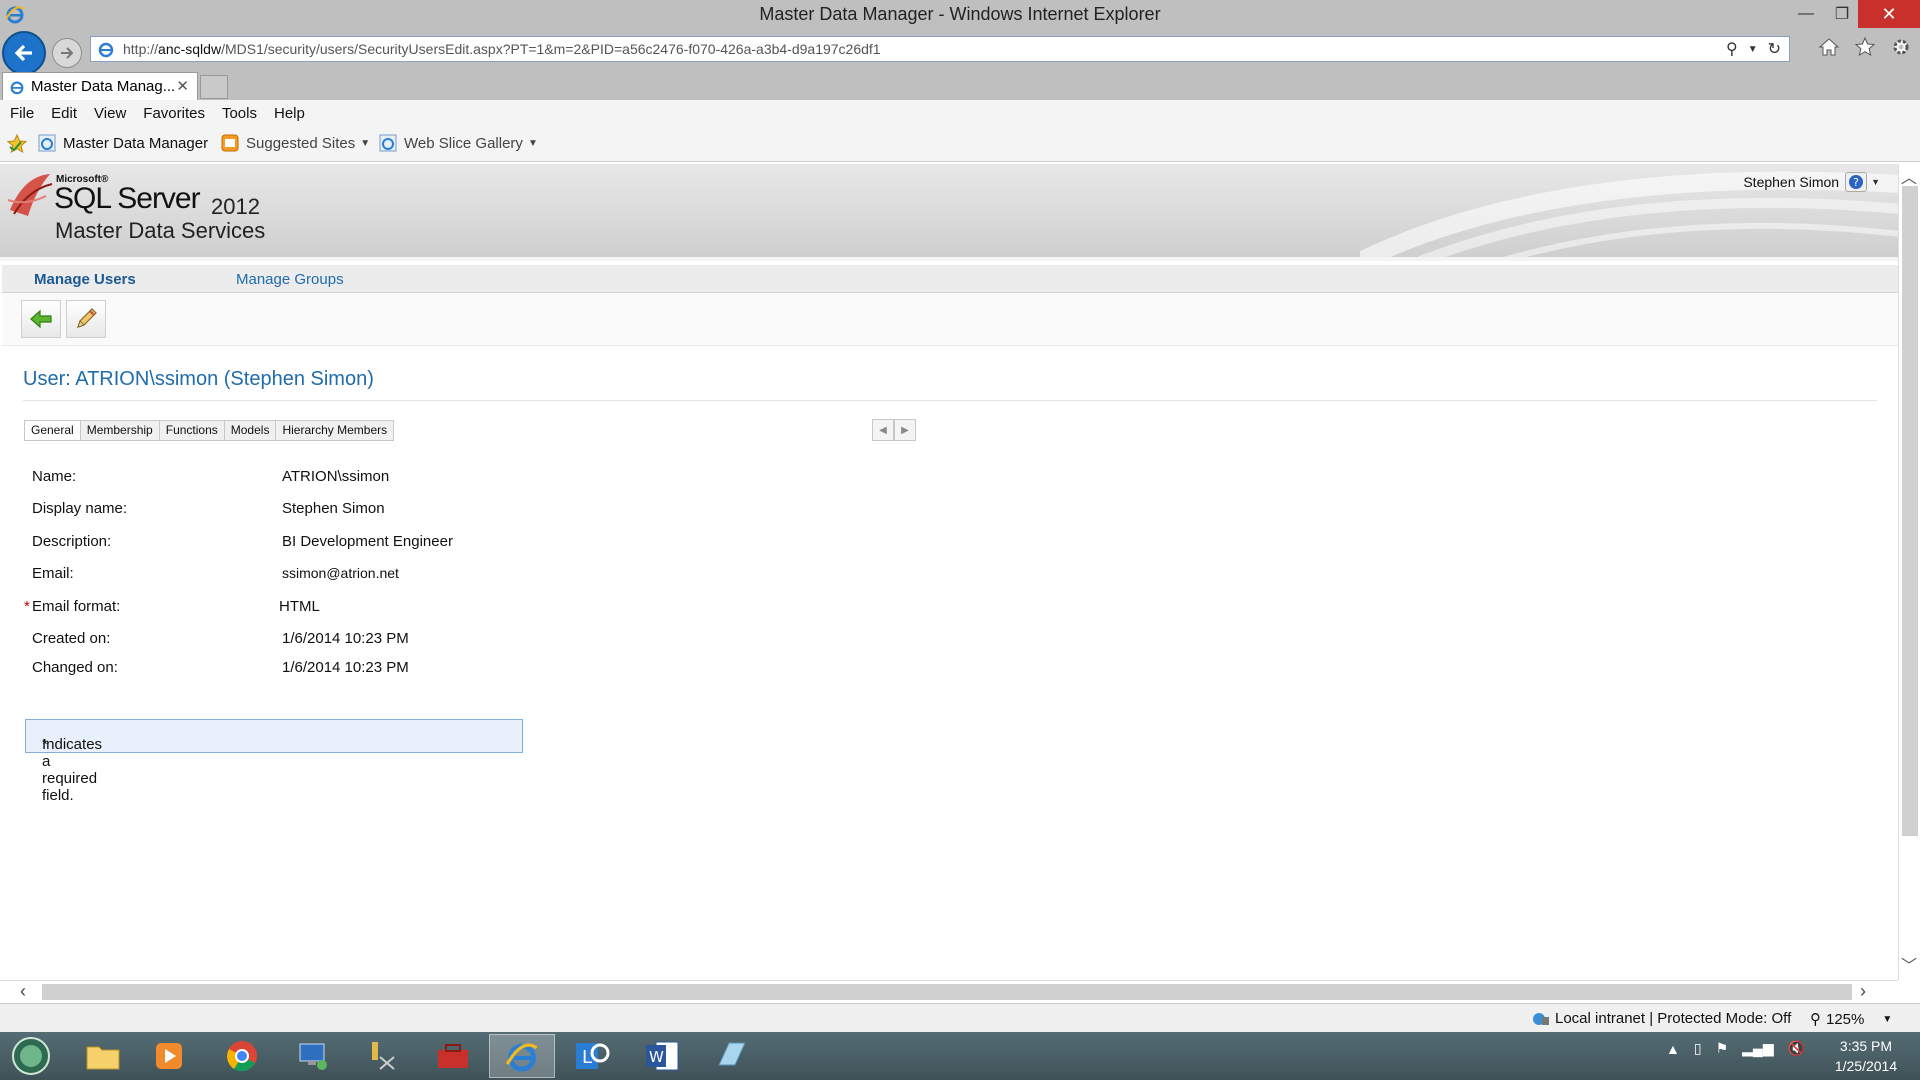 Image resolution: width=1920 pixels, height=1080 pixels. I want to click on nav-manage-groups: Manage Groups, so click(290, 279).